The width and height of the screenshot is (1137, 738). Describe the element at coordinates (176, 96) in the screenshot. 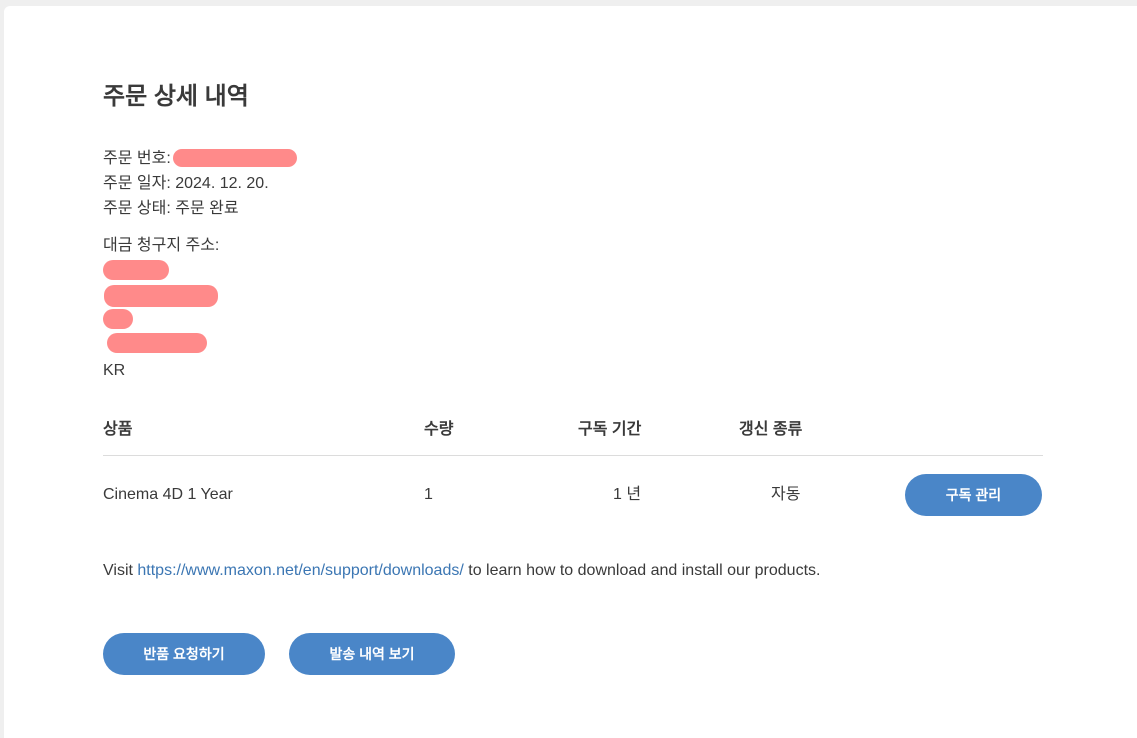

I see `page-title: 주문 상세 내역` at that location.